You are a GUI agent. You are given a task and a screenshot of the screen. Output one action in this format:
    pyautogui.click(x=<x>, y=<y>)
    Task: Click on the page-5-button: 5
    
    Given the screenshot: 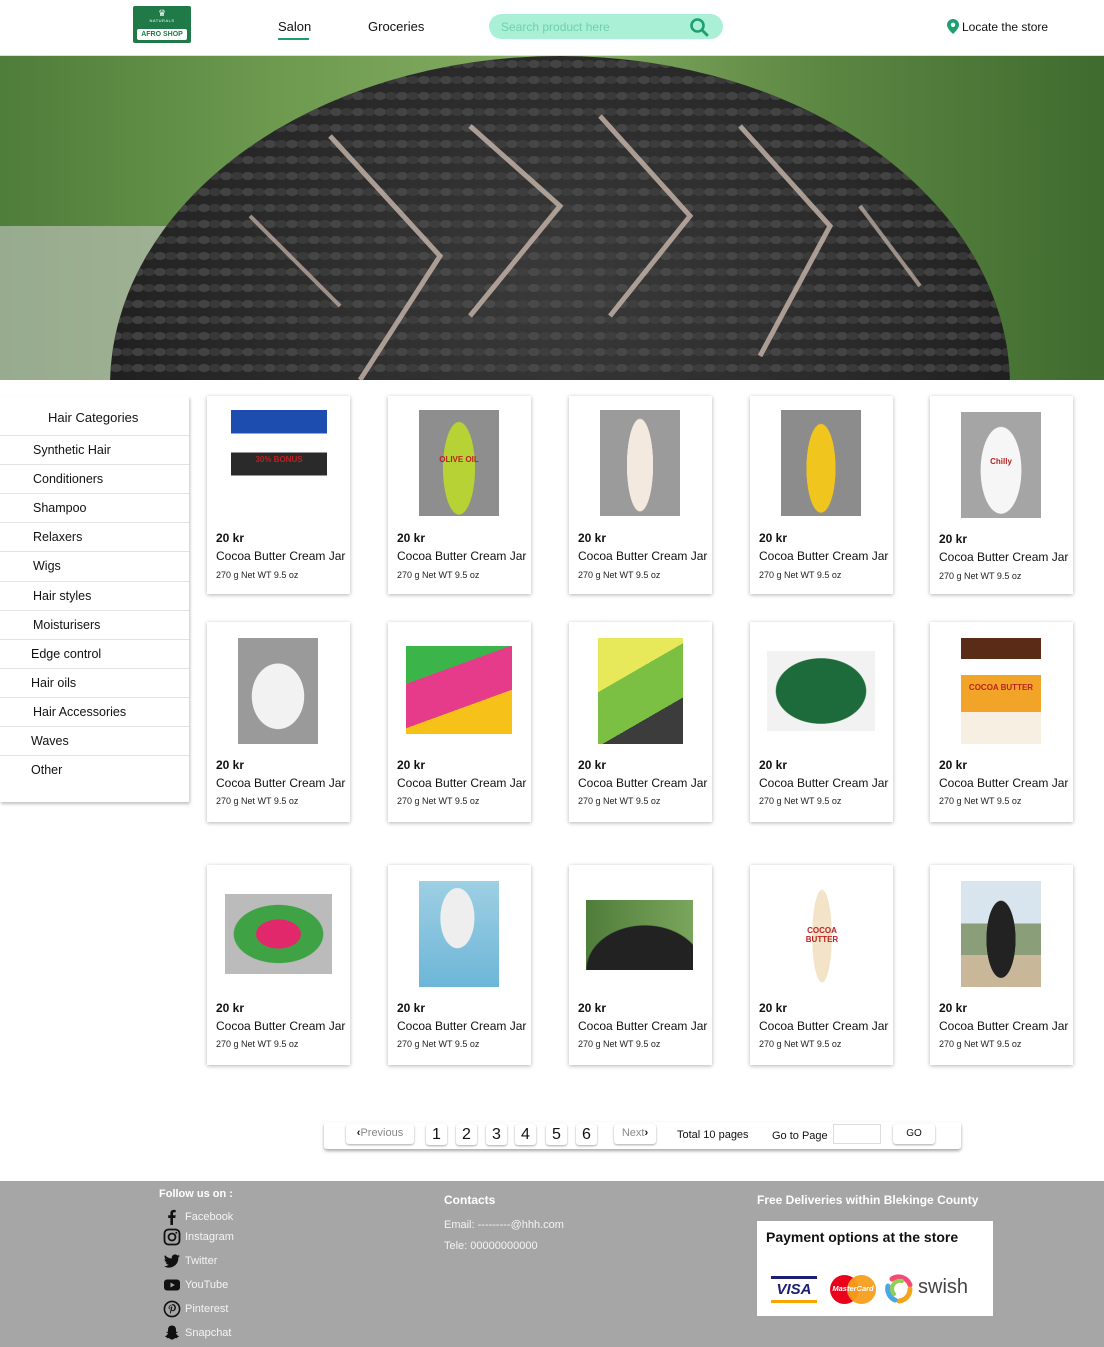 What is the action you would take?
    pyautogui.click(x=556, y=1134)
    